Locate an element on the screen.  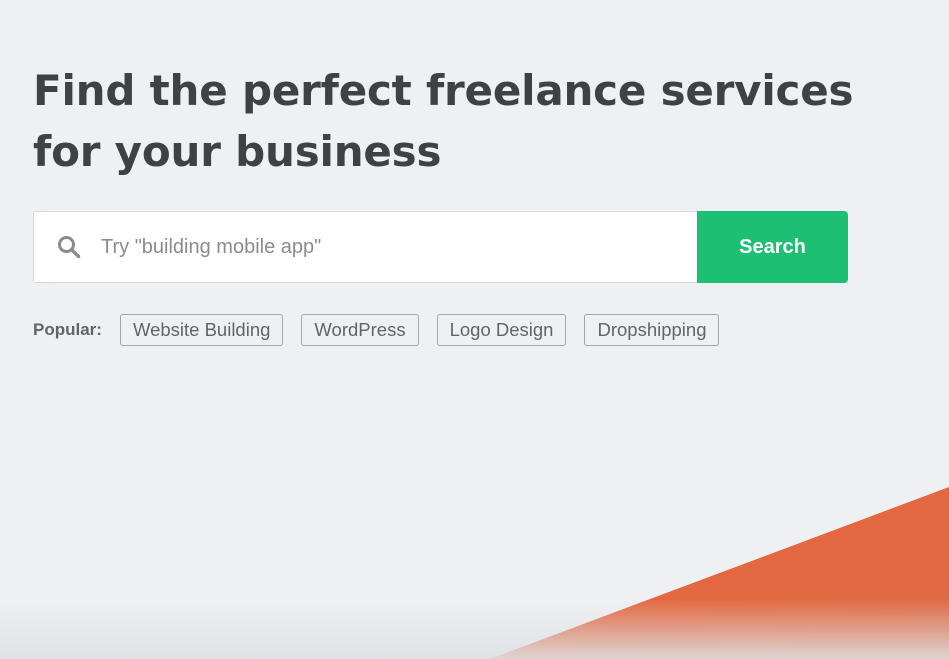
popular-label: Popular: is located at coordinates (67, 329).